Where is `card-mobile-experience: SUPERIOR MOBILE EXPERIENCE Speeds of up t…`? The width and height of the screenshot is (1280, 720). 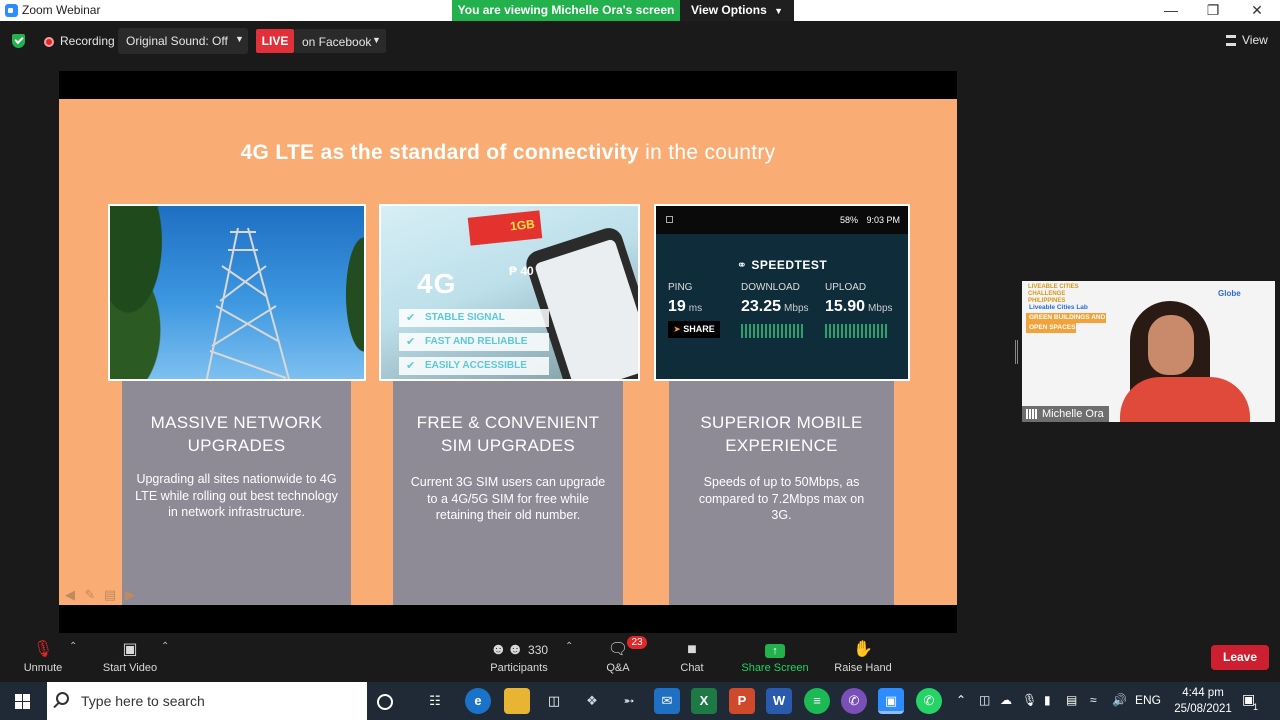 card-mobile-experience: SUPERIOR MOBILE EXPERIENCE Speeds of up t… is located at coordinates (781, 493).